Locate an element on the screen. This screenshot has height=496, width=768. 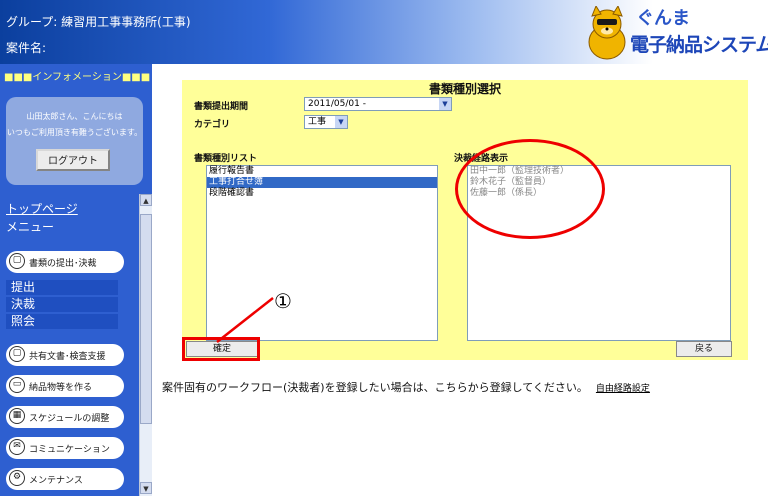
route-highlight-ellipse is located at coordinates (530, 189).